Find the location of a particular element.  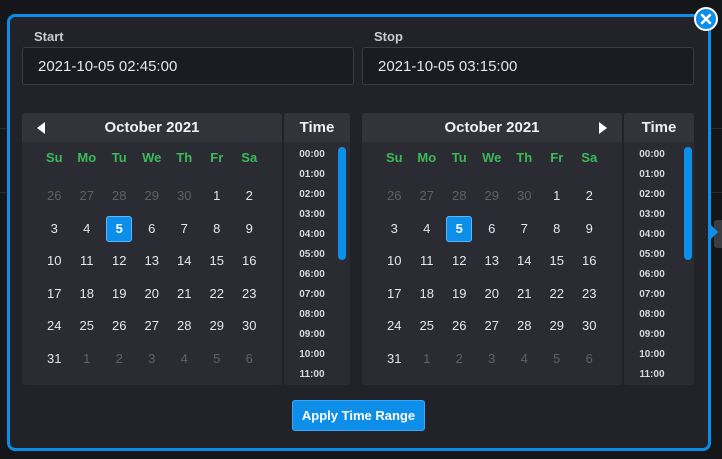

calendar-day: 27 is located at coordinates (492, 326).